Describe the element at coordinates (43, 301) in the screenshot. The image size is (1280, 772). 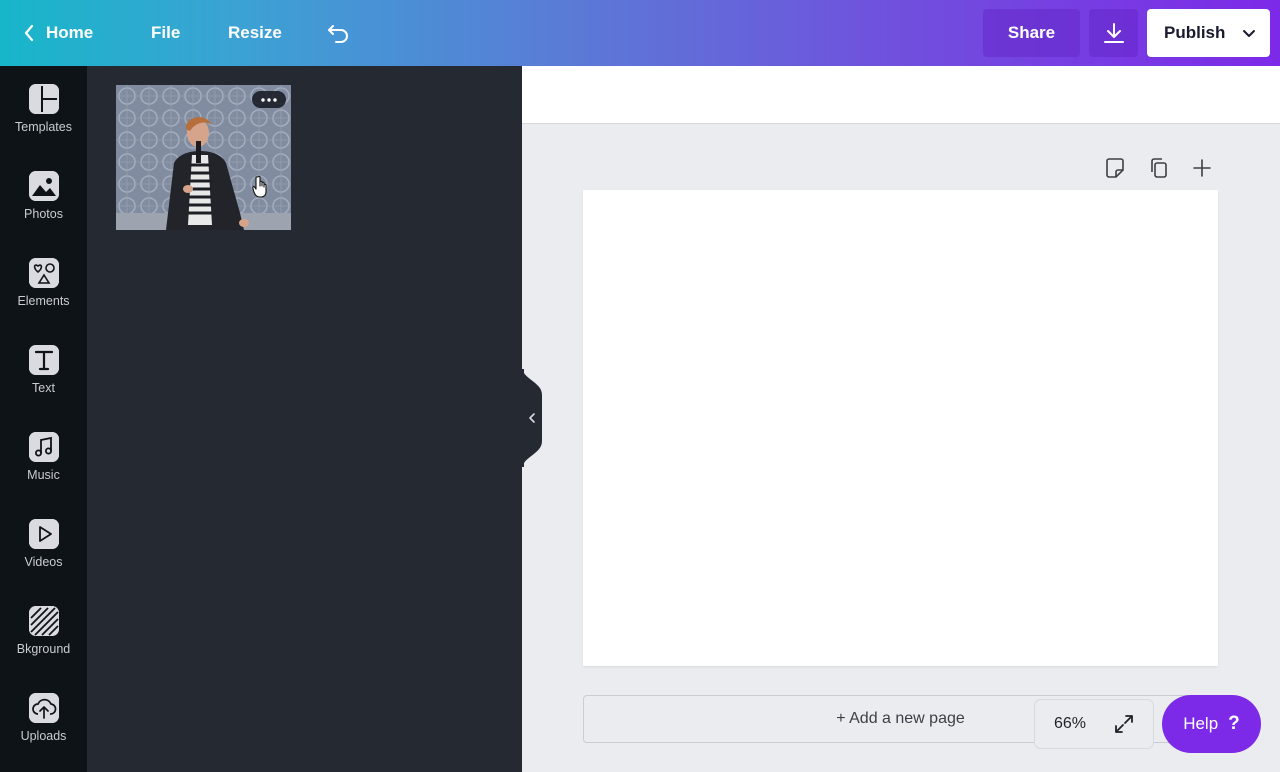
I see `sidebar-item-label: Elements` at that location.